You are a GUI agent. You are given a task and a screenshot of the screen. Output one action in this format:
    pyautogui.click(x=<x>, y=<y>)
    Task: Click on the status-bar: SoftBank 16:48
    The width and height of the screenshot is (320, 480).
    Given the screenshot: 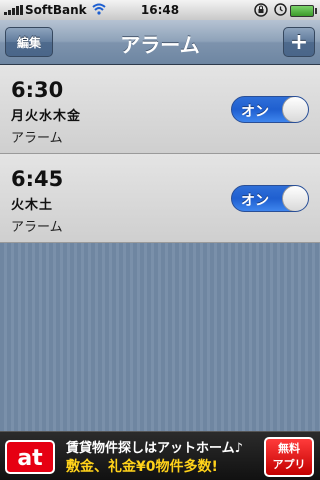 What is the action you would take?
    pyautogui.click(x=160, y=10)
    